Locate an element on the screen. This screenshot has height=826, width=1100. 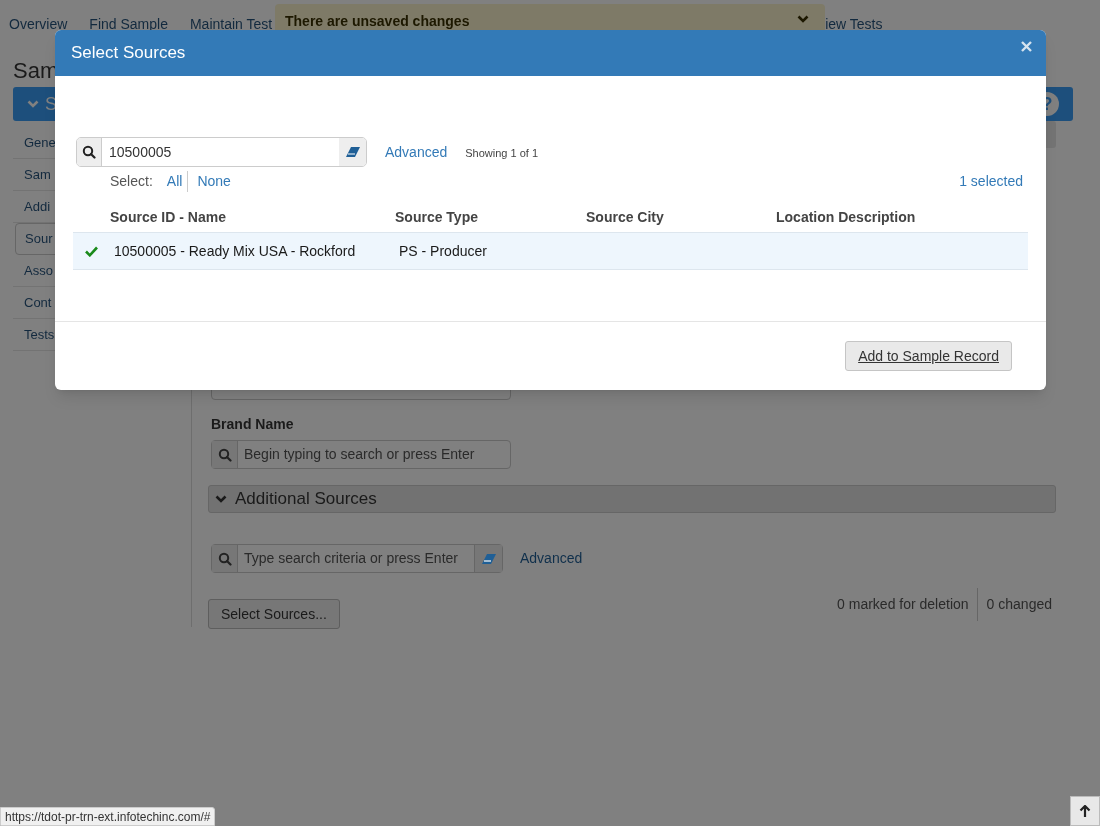
select-none-link: None is located at coordinates (214, 181).